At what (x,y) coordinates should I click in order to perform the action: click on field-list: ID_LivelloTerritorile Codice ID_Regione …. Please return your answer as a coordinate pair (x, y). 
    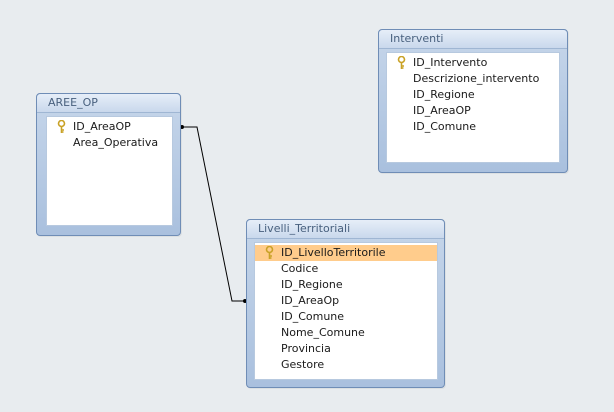
    Looking at the image, I should click on (346, 311).